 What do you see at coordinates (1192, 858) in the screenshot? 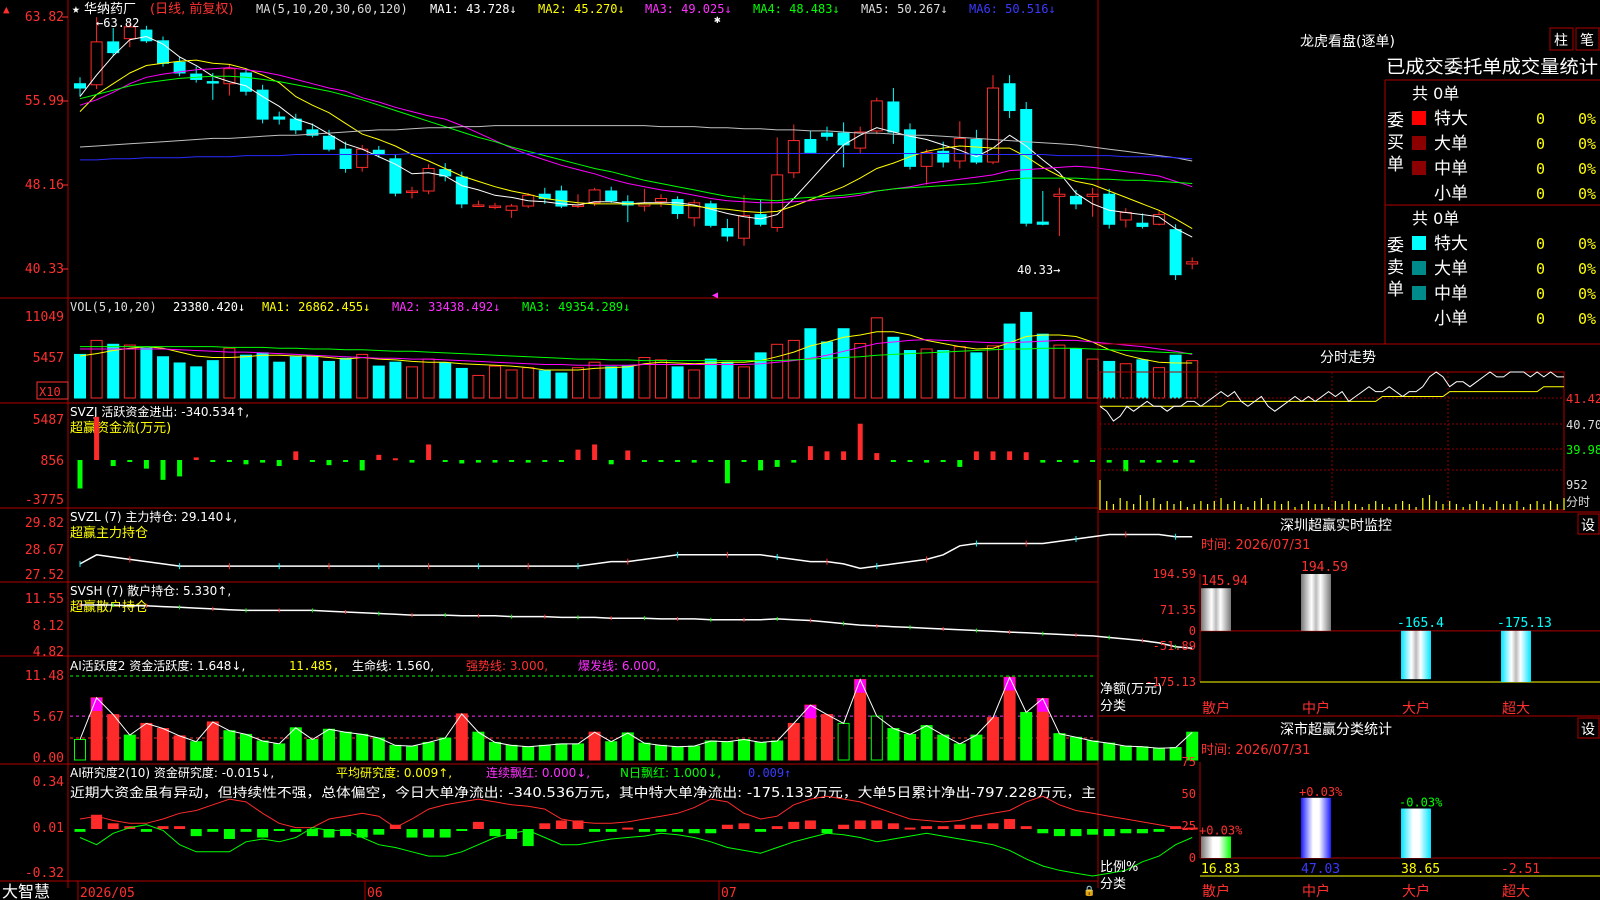
I see `stat-tick: 0` at bounding box center [1192, 858].